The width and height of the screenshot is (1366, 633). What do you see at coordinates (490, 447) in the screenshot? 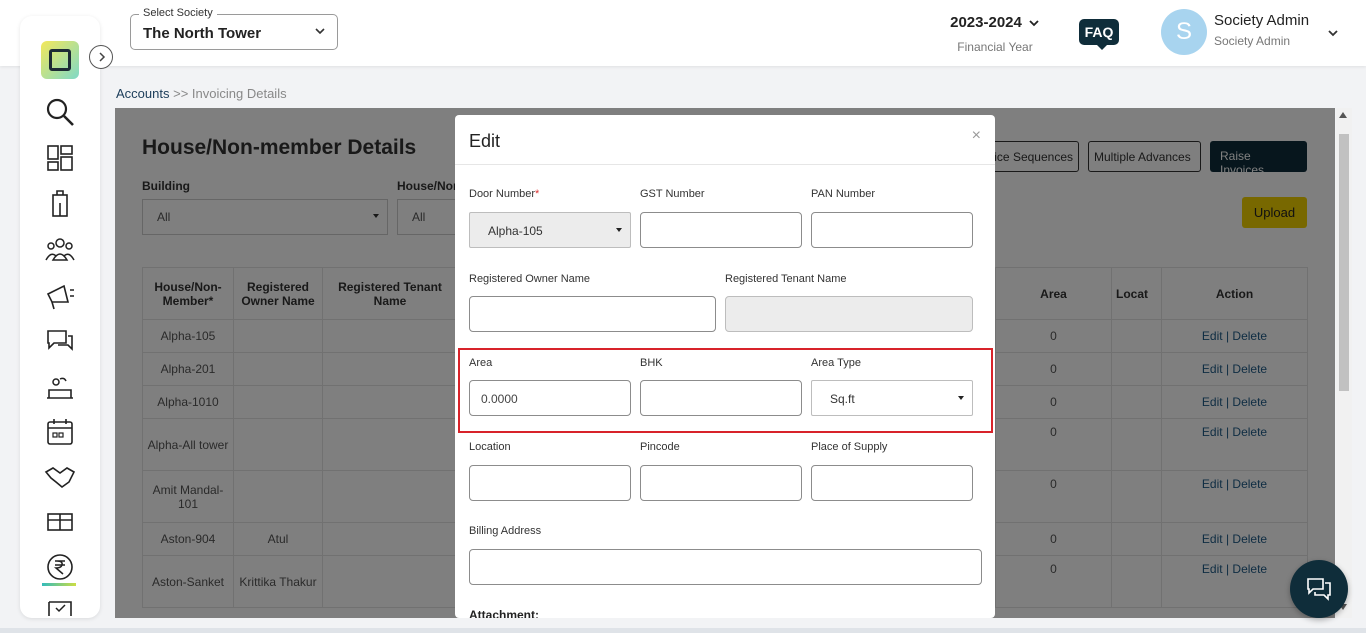
I see `location-label: Location` at bounding box center [490, 447].